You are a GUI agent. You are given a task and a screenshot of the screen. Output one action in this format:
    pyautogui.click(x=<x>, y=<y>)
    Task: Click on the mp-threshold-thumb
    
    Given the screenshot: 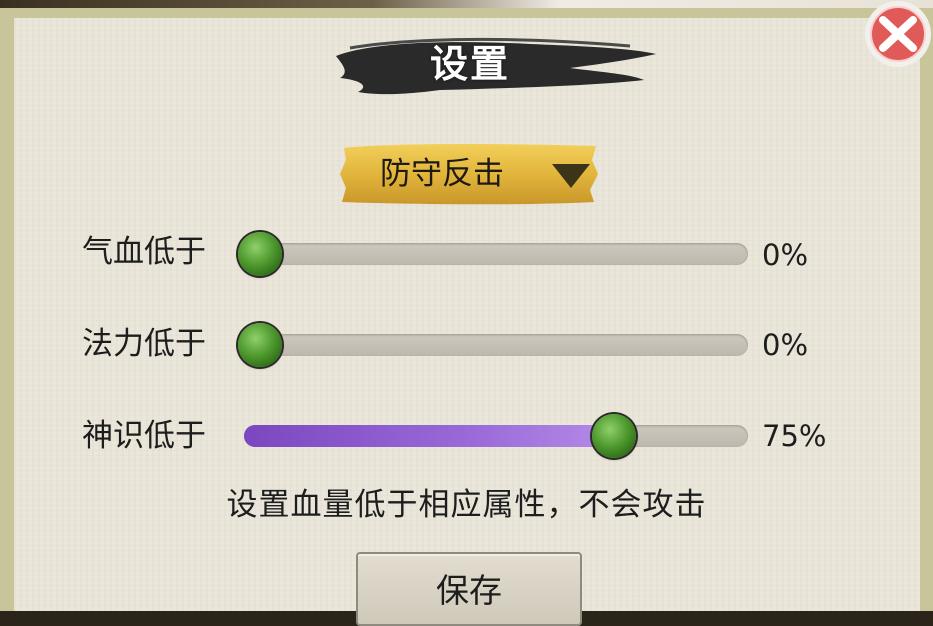 What is the action you would take?
    pyautogui.click(x=260, y=345)
    